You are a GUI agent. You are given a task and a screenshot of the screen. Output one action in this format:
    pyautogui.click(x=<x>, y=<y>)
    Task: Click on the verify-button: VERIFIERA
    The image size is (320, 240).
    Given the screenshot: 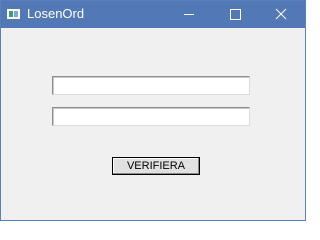 What is the action you would take?
    pyautogui.click(x=156, y=166)
    